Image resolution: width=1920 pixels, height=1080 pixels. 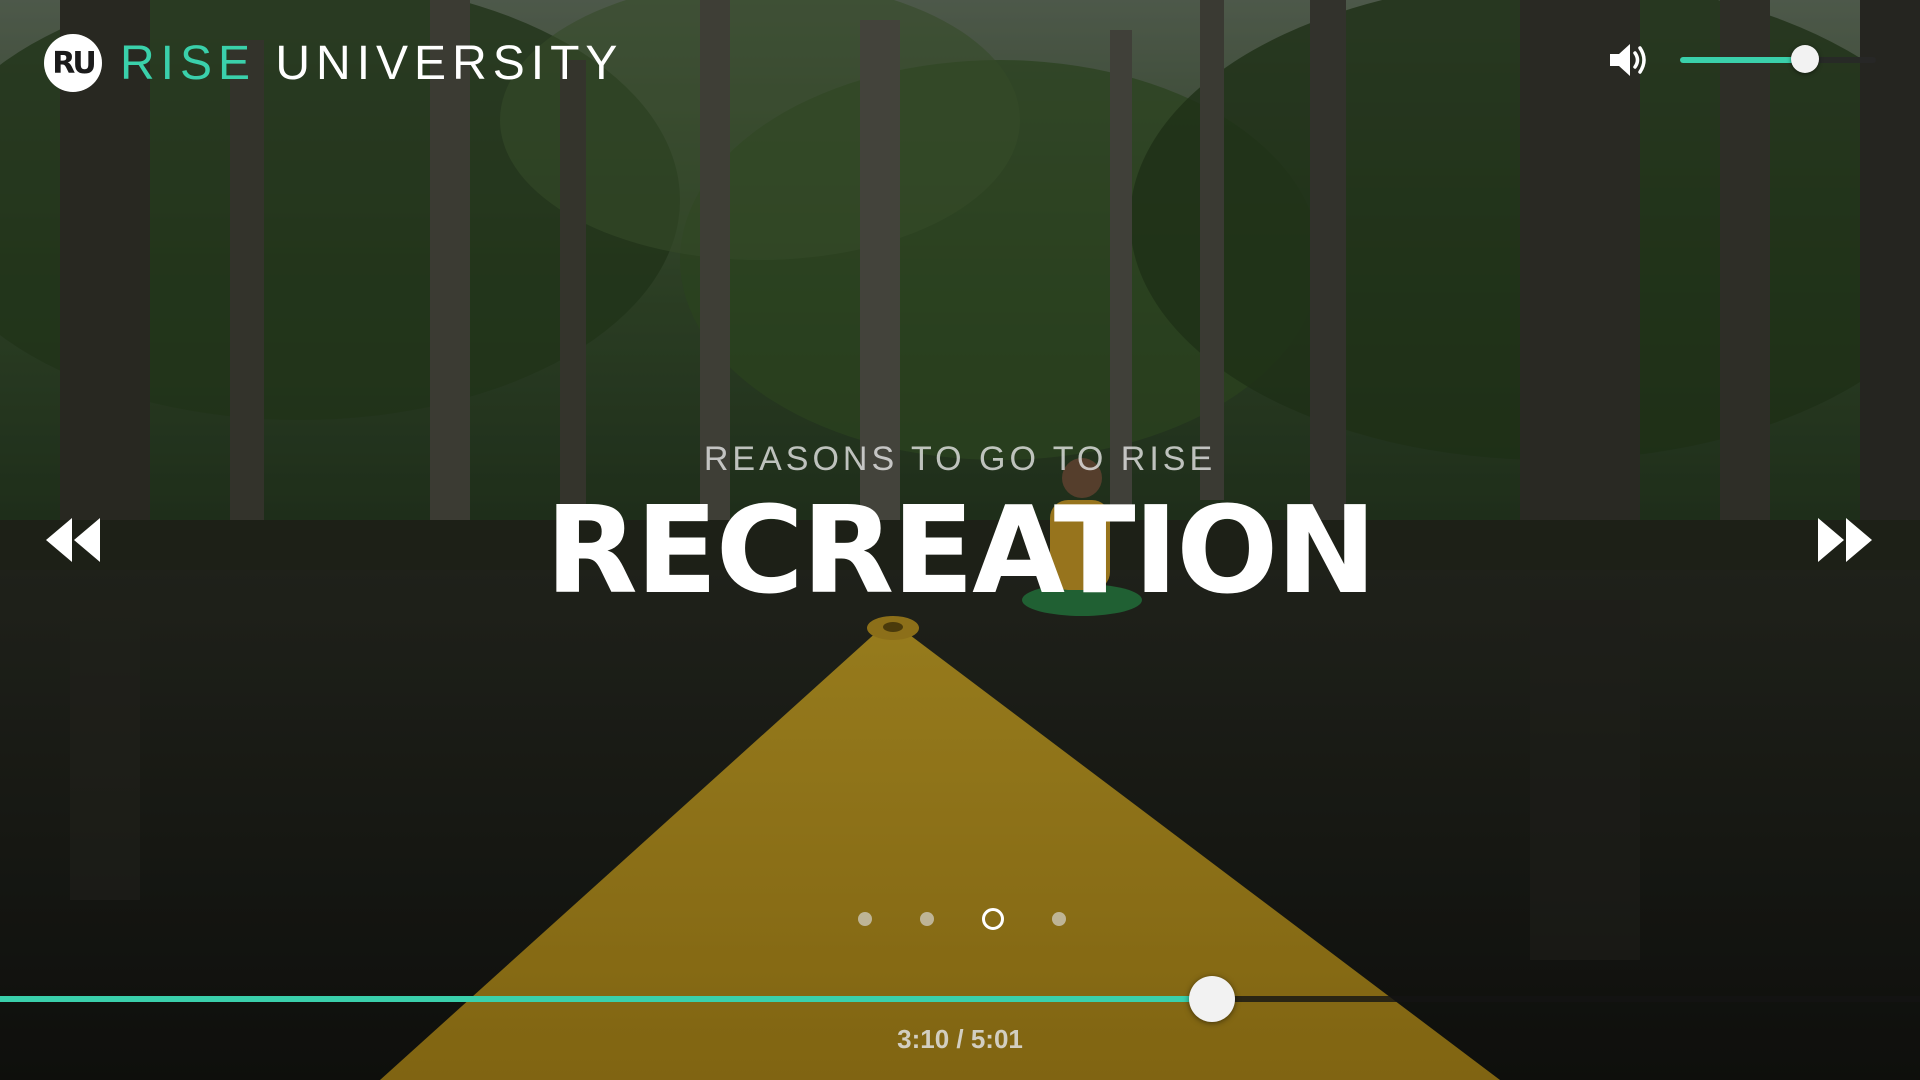 I want to click on playback-progress-bar, so click(x=960, y=999).